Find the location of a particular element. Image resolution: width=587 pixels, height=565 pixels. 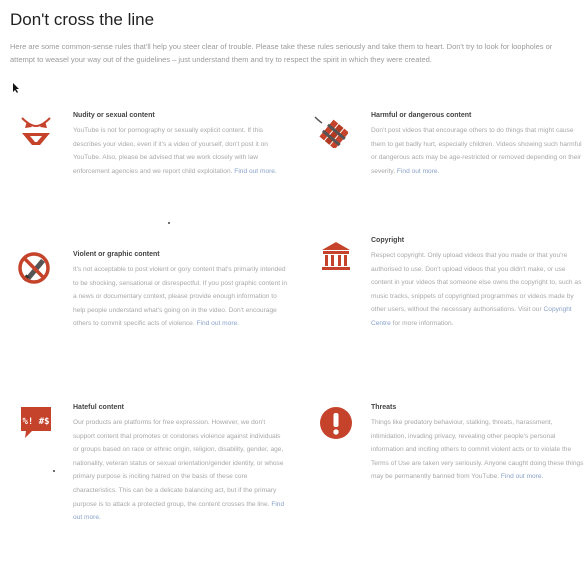

card-body-text: for more information. is located at coordinates (423, 323).